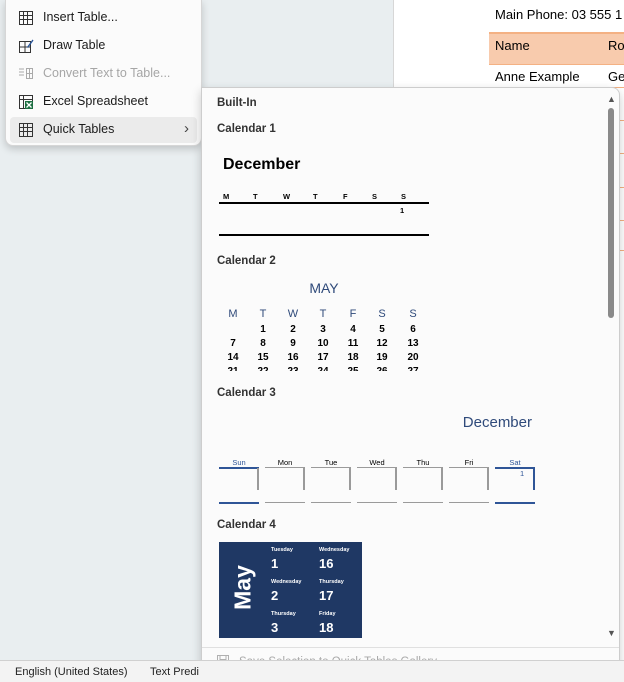 The image size is (624, 682). Describe the element at coordinates (263, 368) in the screenshot. I see `calendar-2-date-cell: 22` at that location.